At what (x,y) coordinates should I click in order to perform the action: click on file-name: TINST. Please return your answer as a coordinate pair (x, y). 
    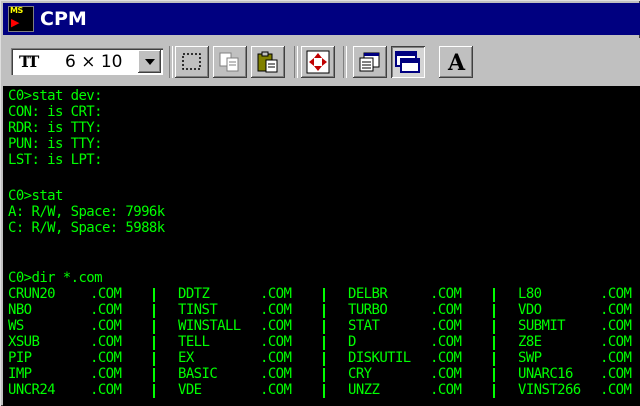
    Looking at the image, I should click on (198, 310).